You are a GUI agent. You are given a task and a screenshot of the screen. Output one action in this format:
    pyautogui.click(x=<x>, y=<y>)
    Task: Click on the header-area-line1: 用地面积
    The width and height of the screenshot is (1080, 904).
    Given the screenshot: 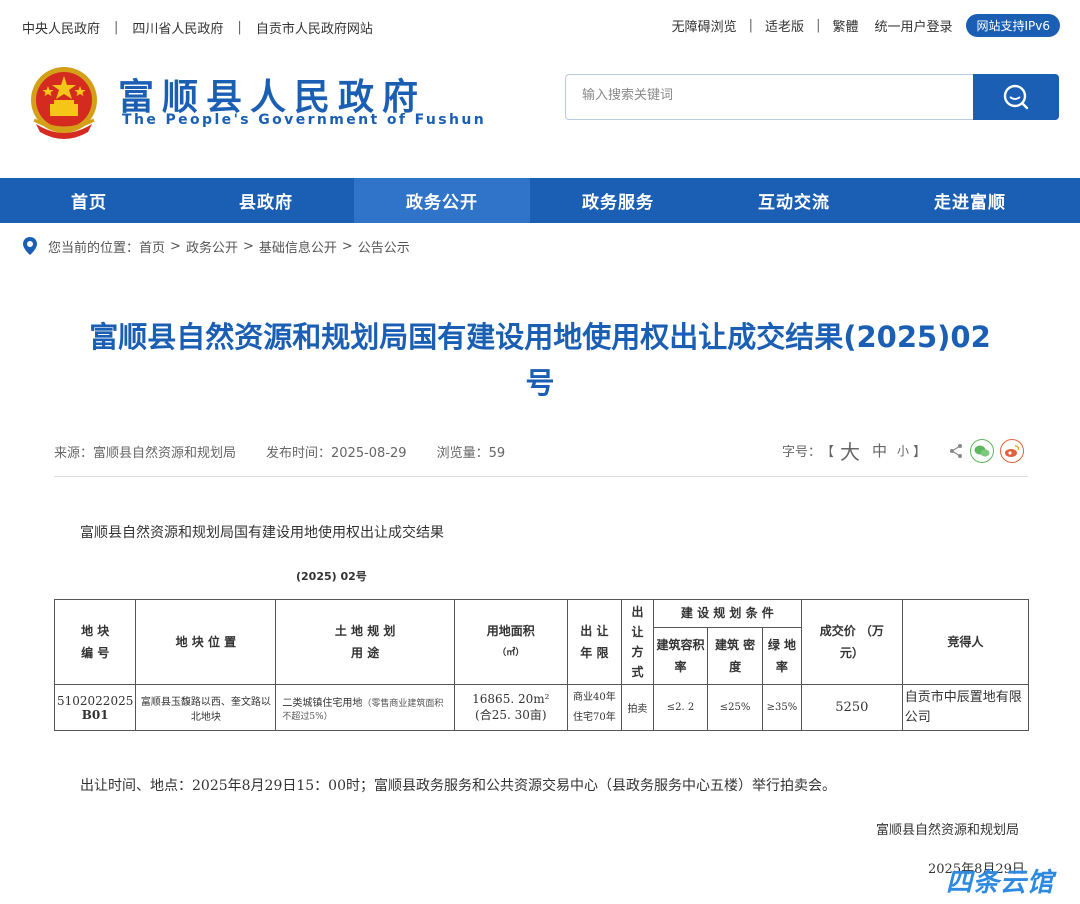 What is the action you would take?
    pyautogui.click(x=510, y=631)
    